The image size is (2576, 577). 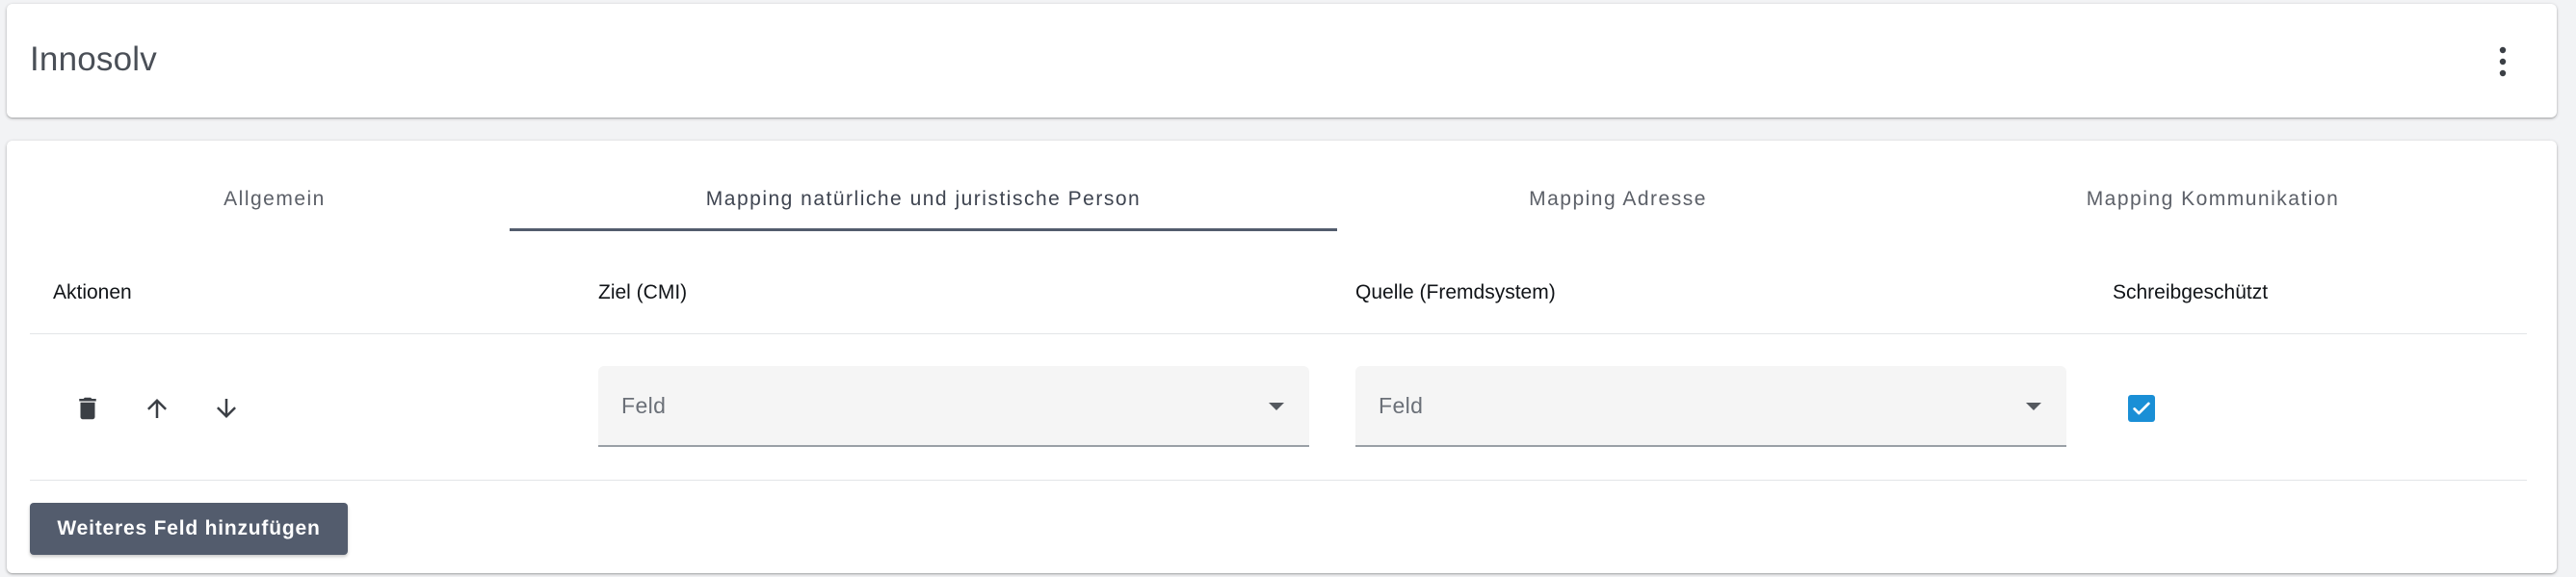 What do you see at coordinates (1711, 406) in the screenshot?
I see `source-field-select: Feld` at bounding box center [1711, 406].